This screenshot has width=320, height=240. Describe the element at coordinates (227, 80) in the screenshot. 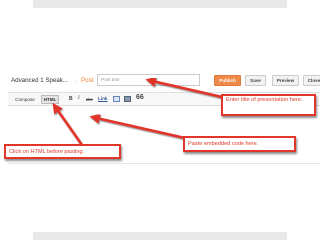

I see `publish-button: Publish` at that location.